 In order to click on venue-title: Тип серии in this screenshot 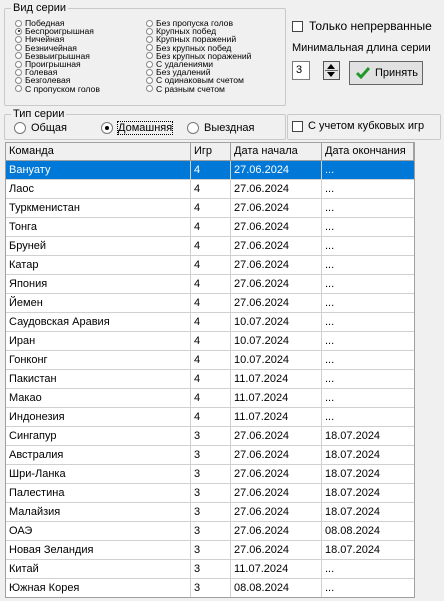, I will do `click(39, 114)`.